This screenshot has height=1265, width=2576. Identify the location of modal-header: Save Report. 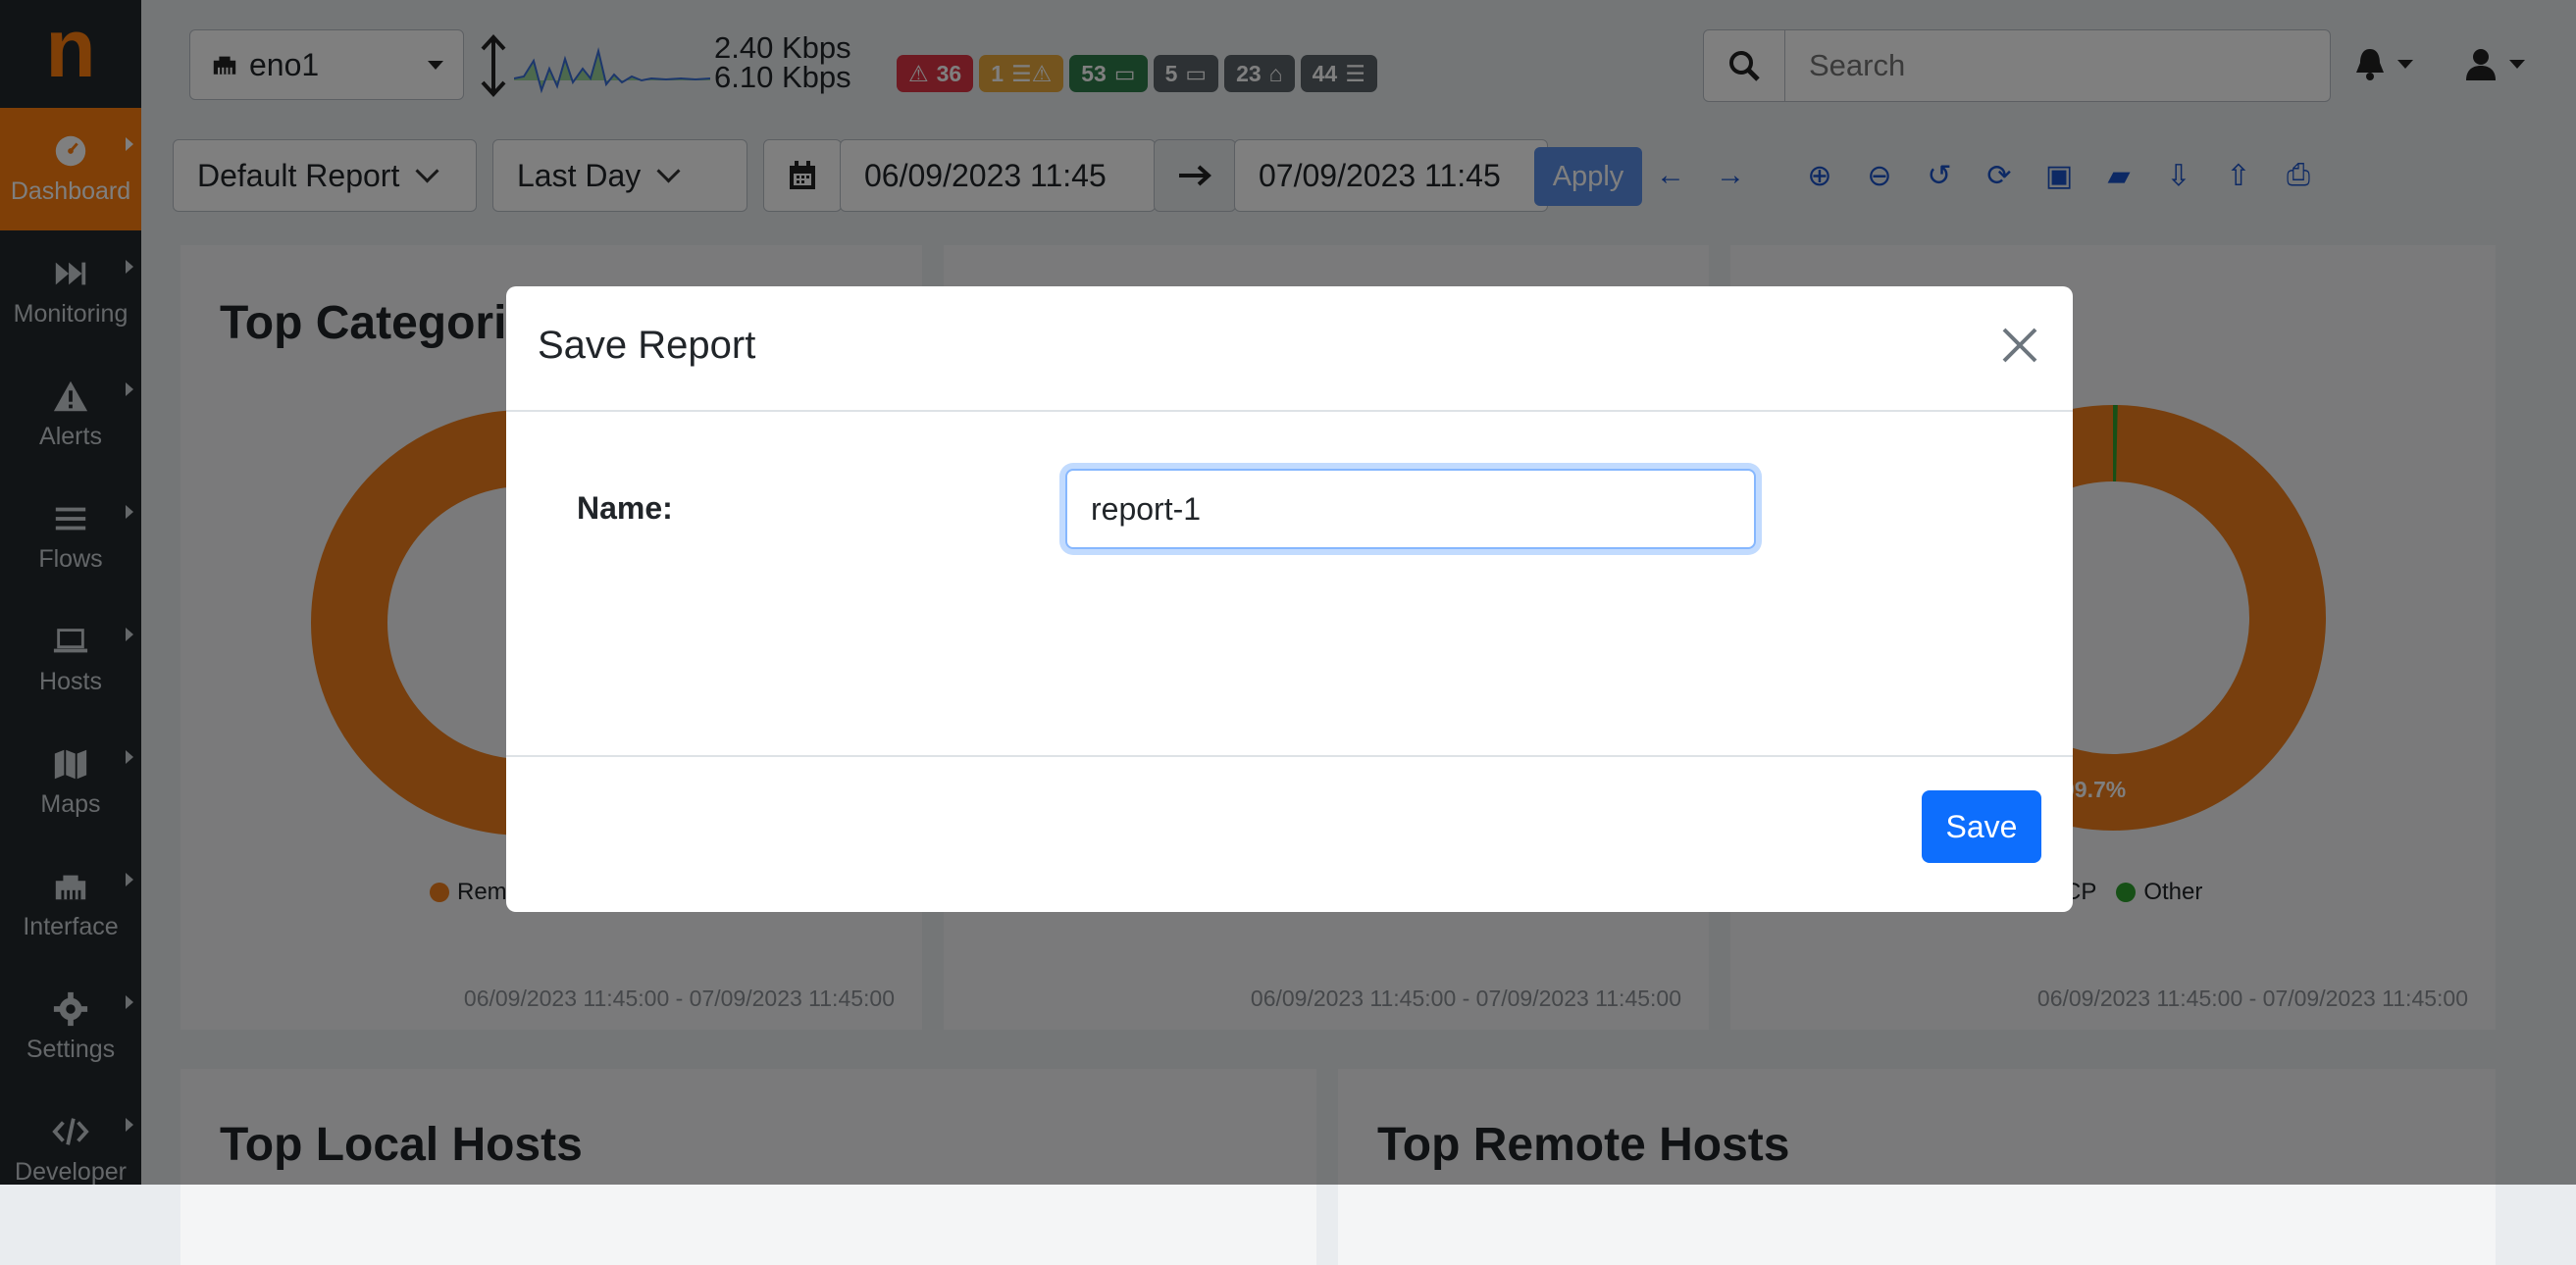
(1289, 349).